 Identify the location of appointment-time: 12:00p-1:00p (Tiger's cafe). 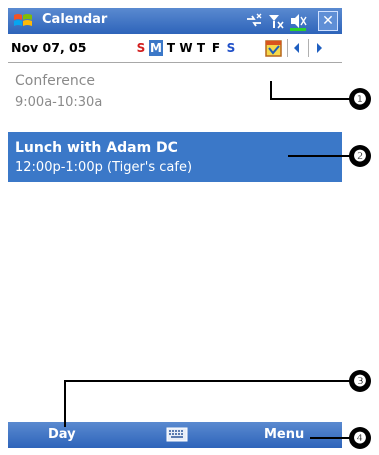
(104, 167).